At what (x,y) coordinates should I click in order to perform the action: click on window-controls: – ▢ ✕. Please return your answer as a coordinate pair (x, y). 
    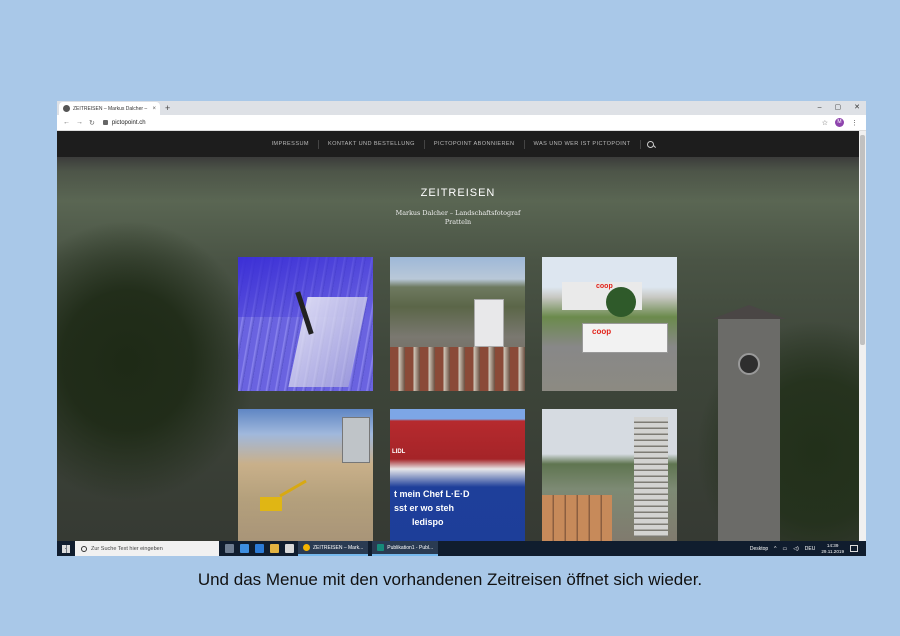
    Looking at the image, I should click on (839, 107).